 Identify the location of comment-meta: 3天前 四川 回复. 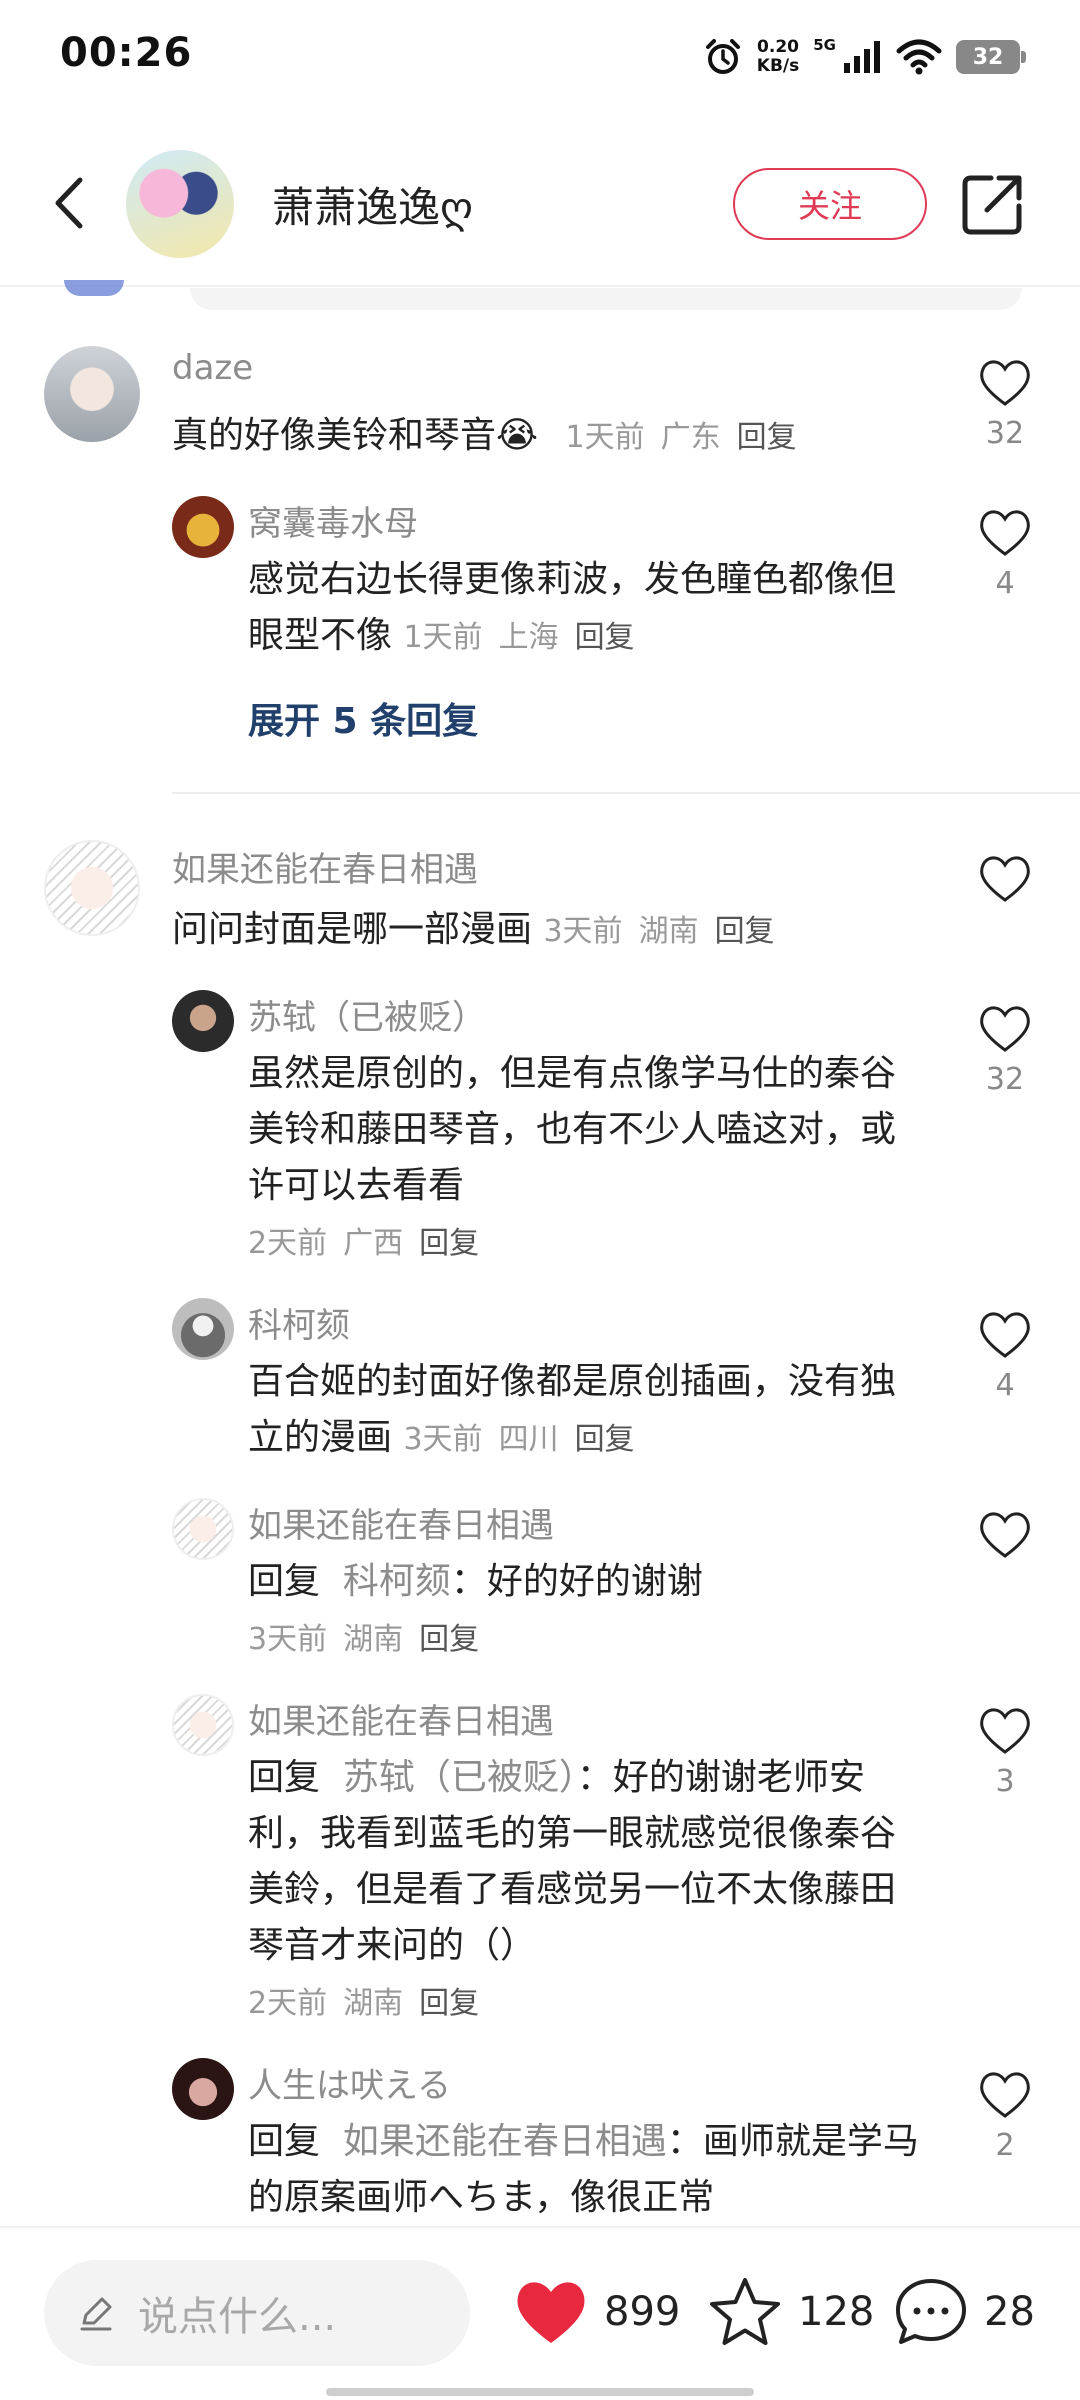
(519, 1439).